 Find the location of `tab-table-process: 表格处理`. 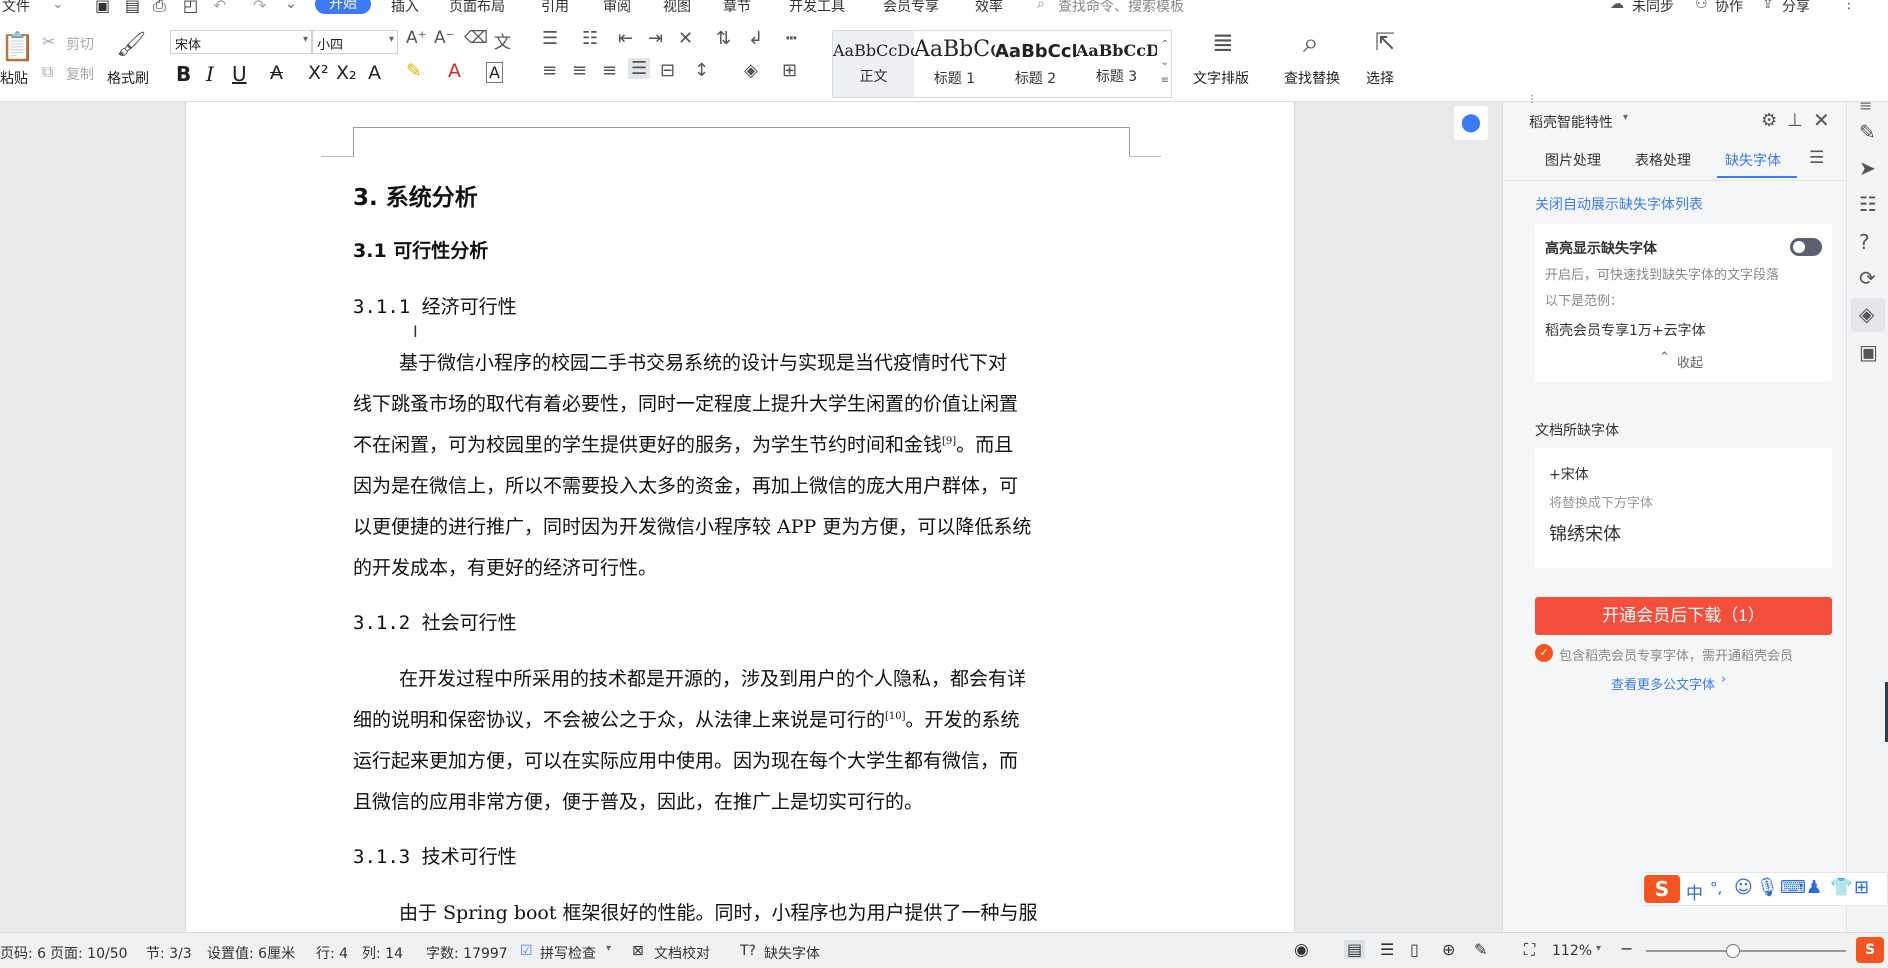

tab-table-process: 表格处理 is located at coordinates (1663, 160).